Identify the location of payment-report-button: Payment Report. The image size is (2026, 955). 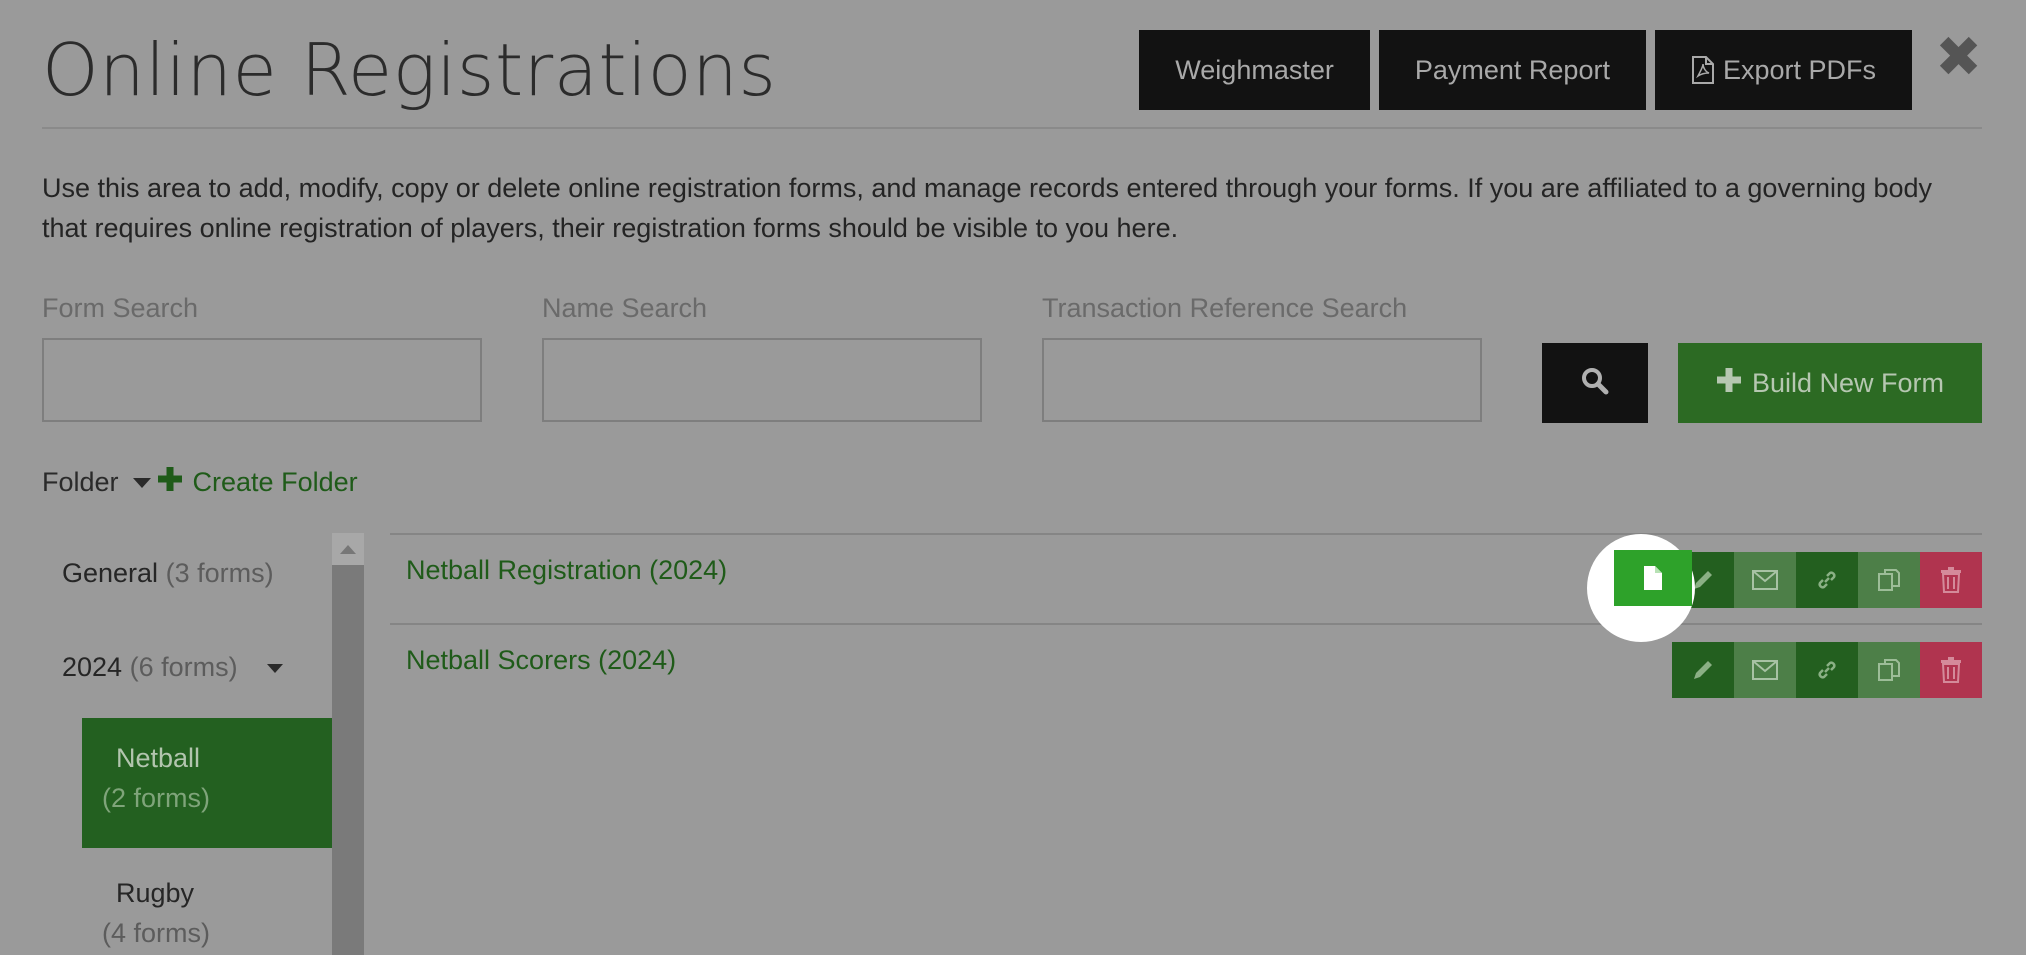
(1512, 70).